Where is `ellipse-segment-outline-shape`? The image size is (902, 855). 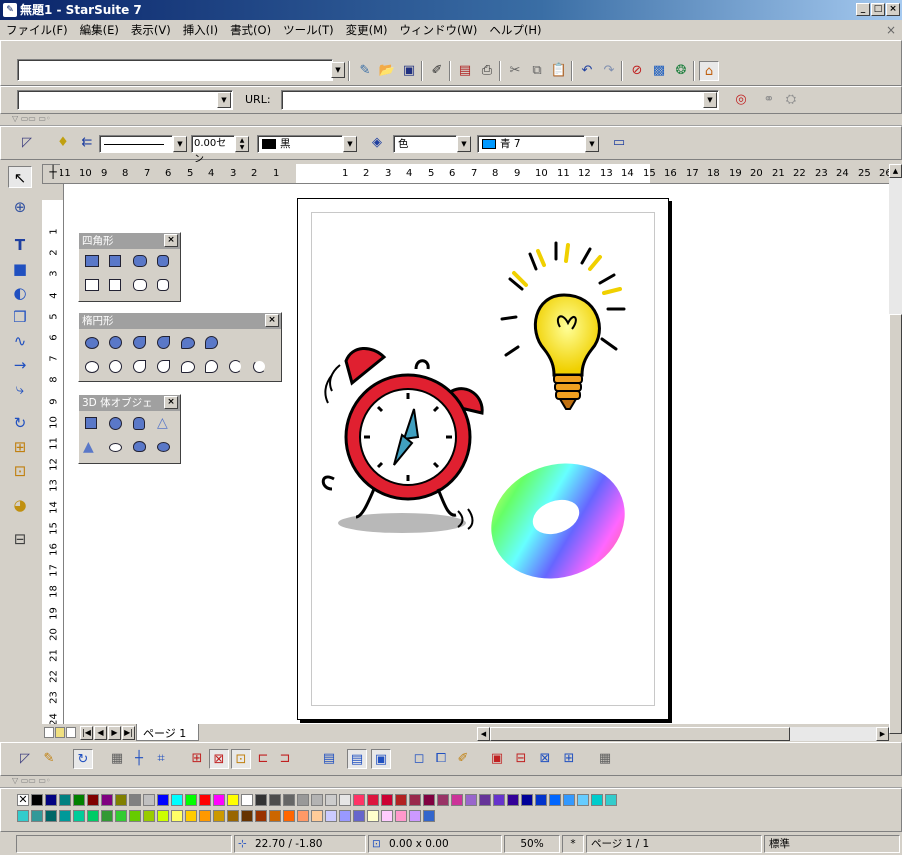
ellipse-segment-outline-shape is located at coordinates (188, 367).